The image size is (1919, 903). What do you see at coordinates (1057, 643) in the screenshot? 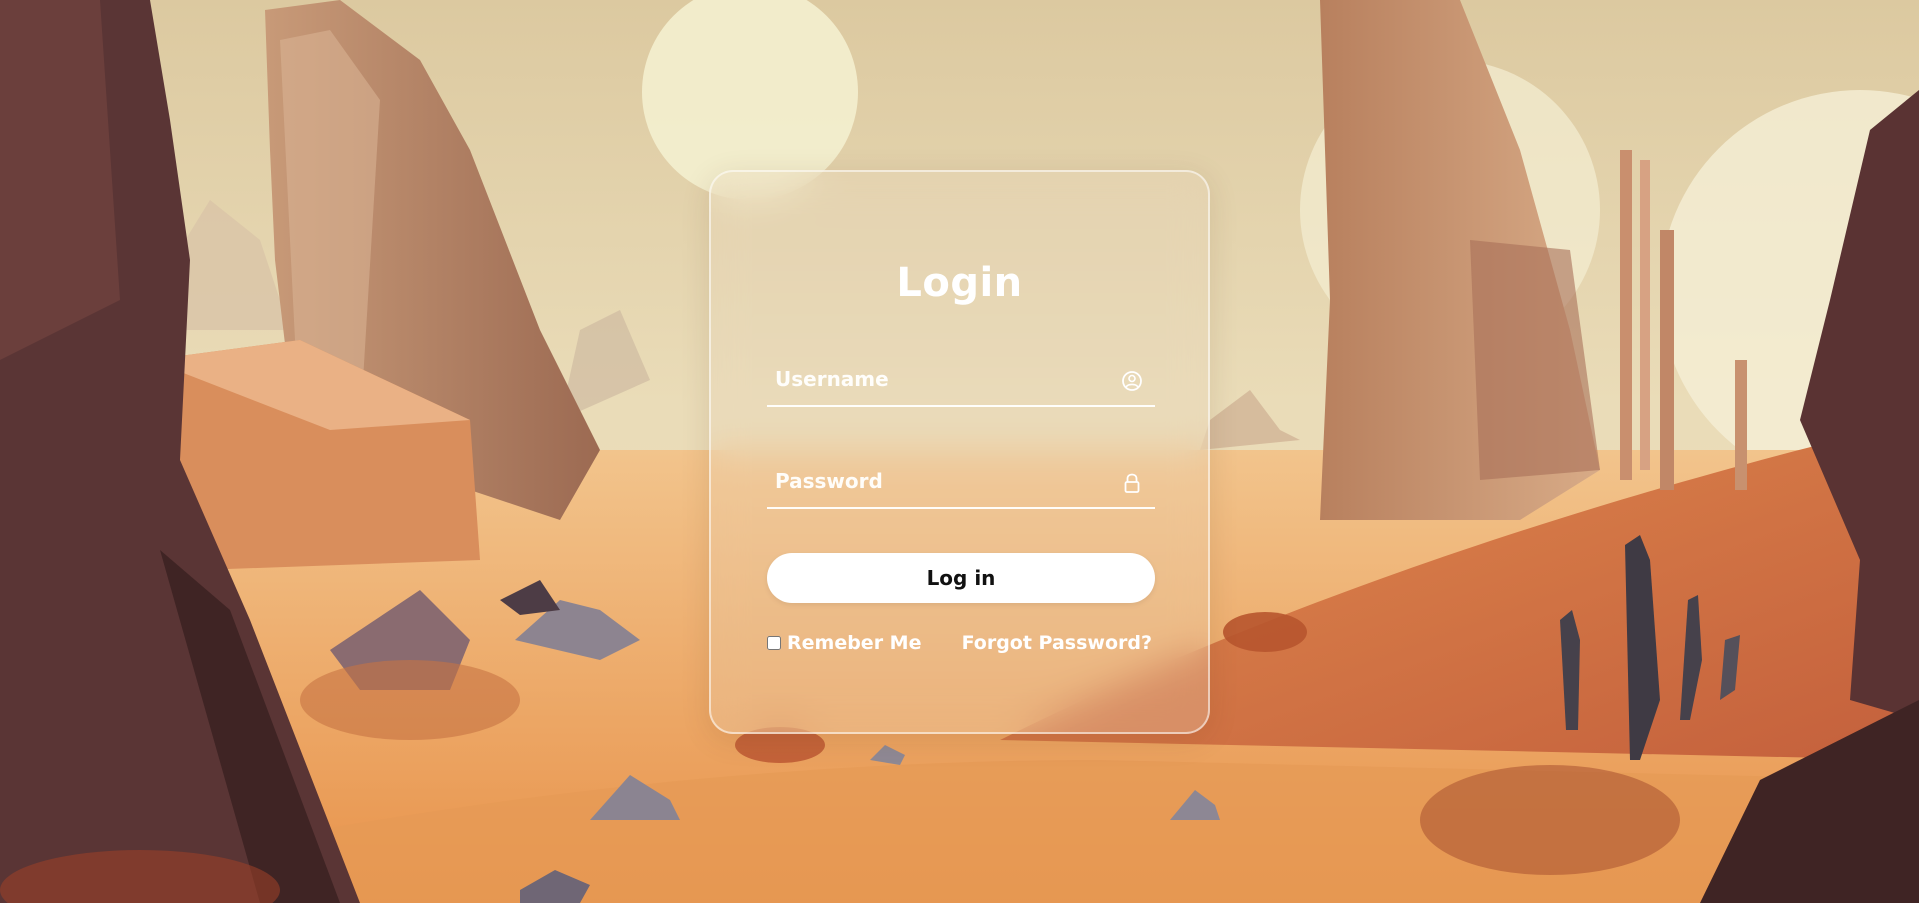
I see `forgot-password-link: Forgot Password?` at bounding box center [1057, 643].